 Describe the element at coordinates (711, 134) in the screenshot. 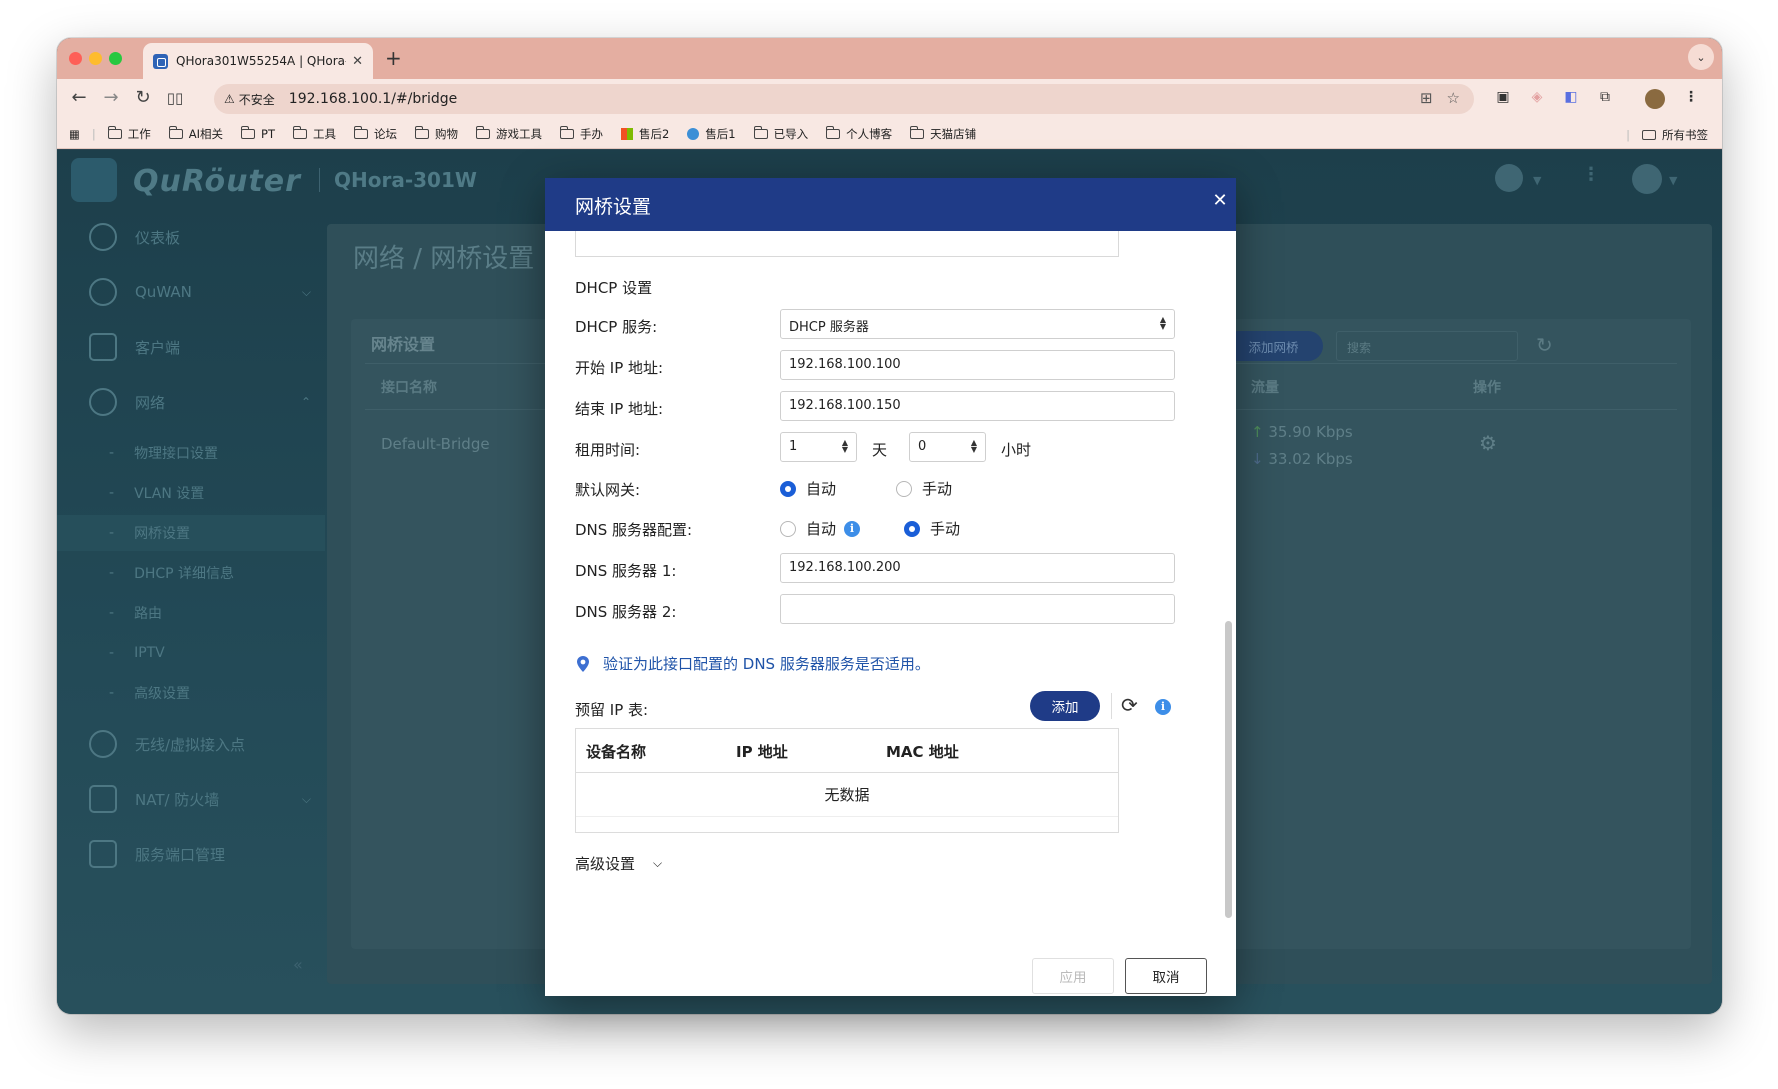

I see `bookmark-item: 售后1` at that location.